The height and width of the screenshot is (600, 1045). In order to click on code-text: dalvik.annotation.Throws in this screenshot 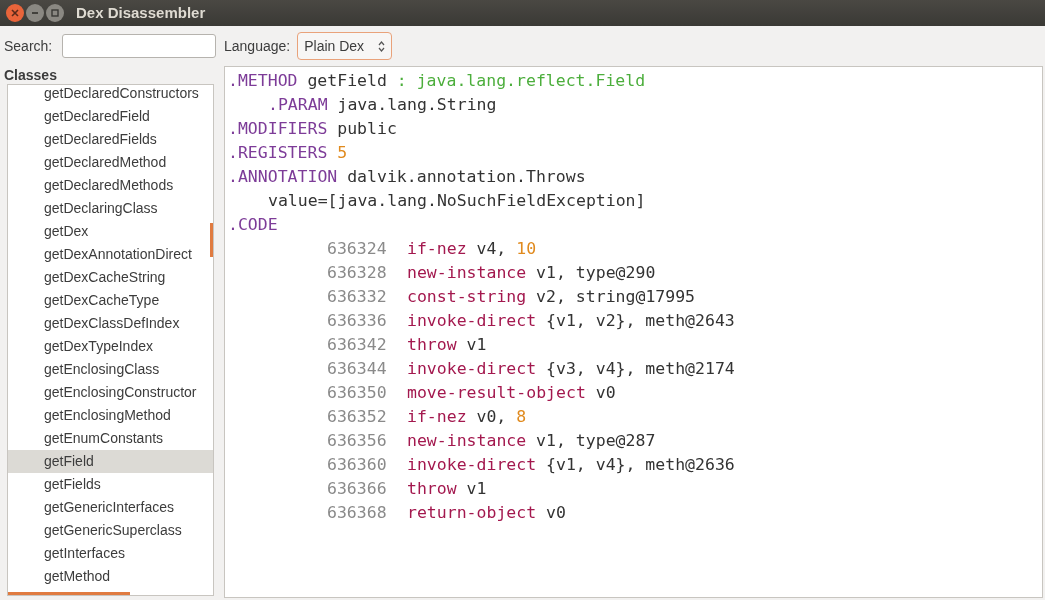, I will do `click(466, 177)`.